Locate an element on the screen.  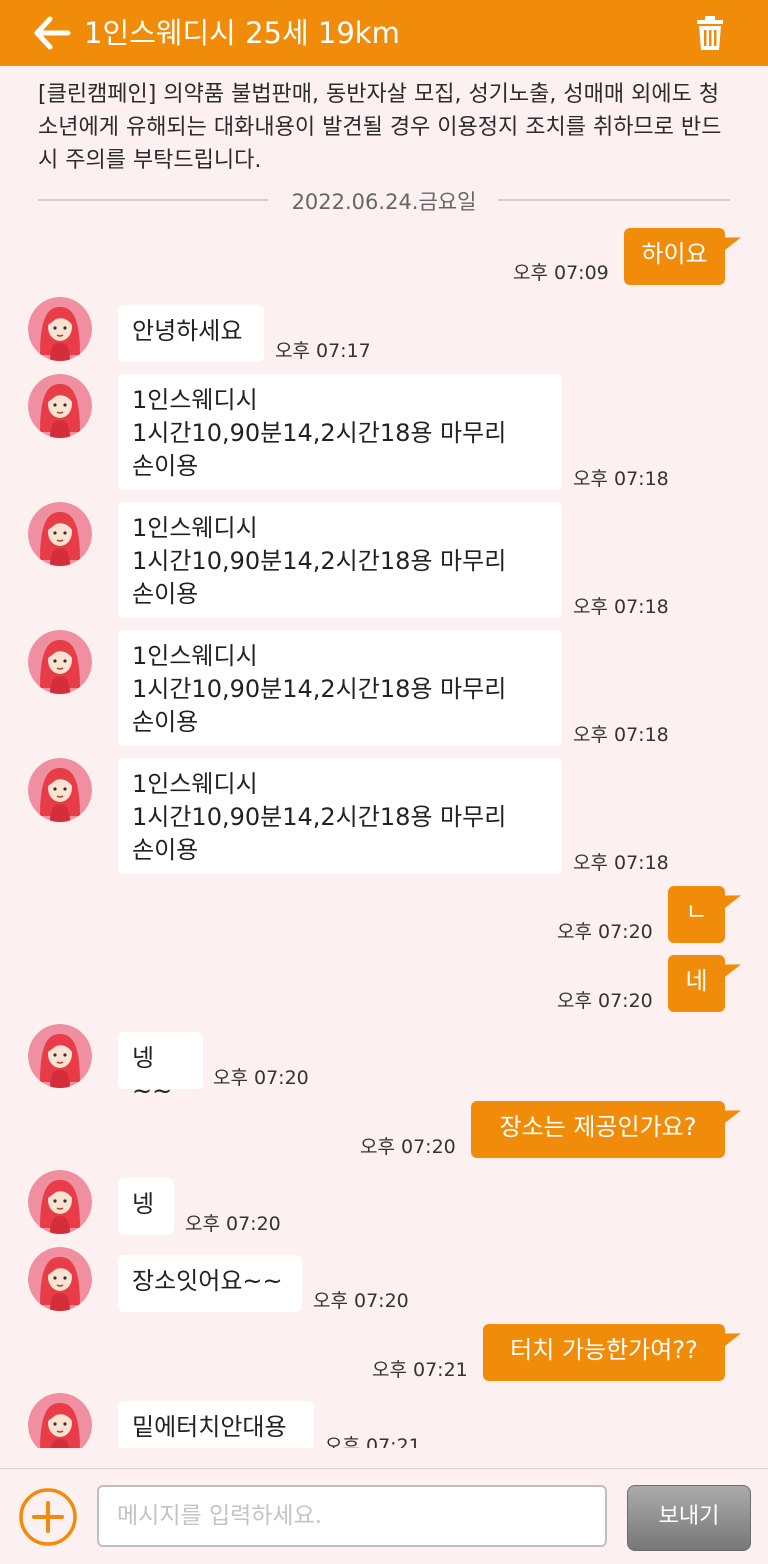
message-bubble-in: 넹~~ is located at coordinates (160, 1068).